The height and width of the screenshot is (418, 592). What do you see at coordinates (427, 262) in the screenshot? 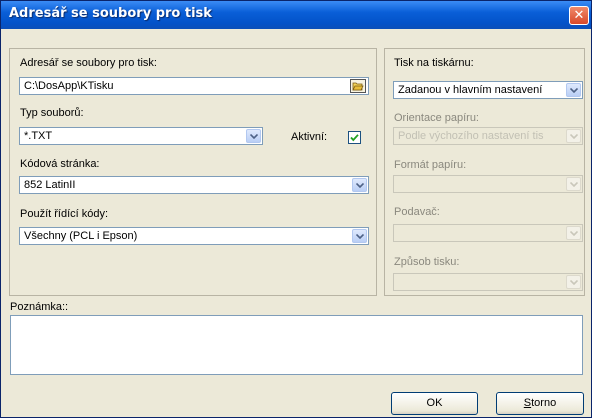
I see `print-mode-label: Způsob tisku:` at bounding box center [427, 262].